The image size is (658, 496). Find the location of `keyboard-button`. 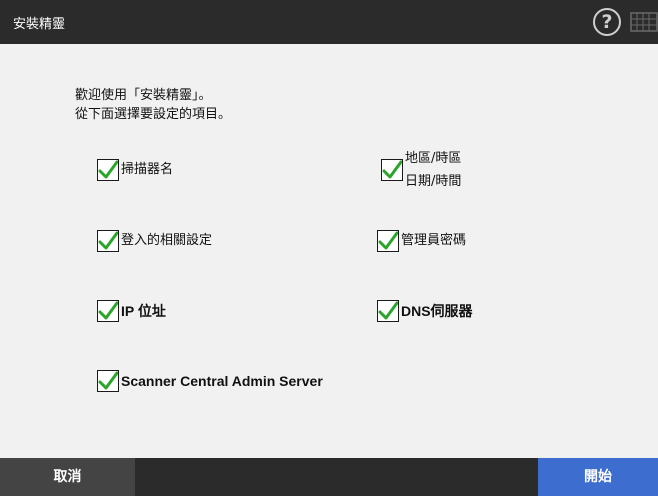

keyboard-button is located at coordinates (643, 22).